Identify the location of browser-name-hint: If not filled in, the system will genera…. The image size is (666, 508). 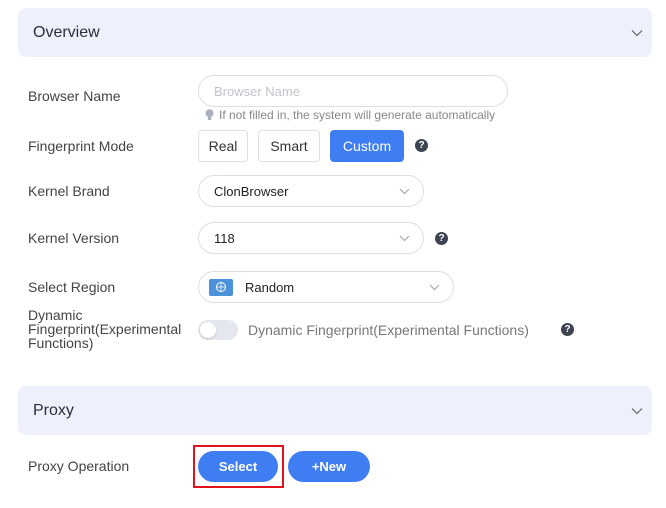
(350, 115).